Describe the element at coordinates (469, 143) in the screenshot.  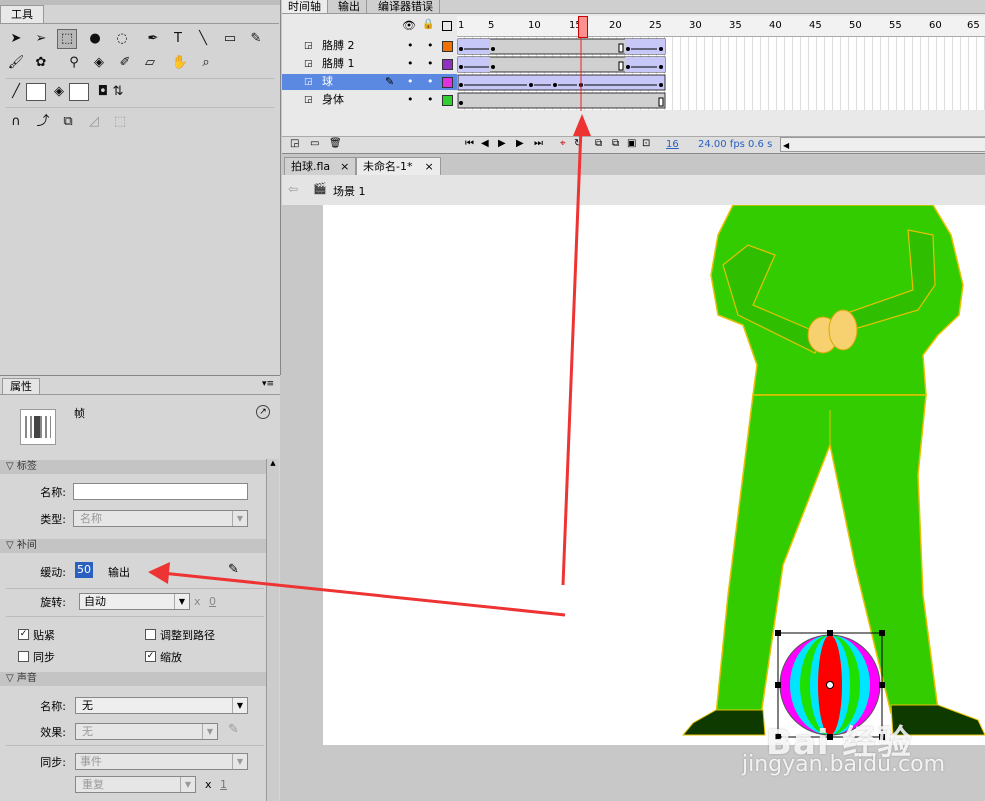
I see `first-frame-icon: ⏮` at that location.